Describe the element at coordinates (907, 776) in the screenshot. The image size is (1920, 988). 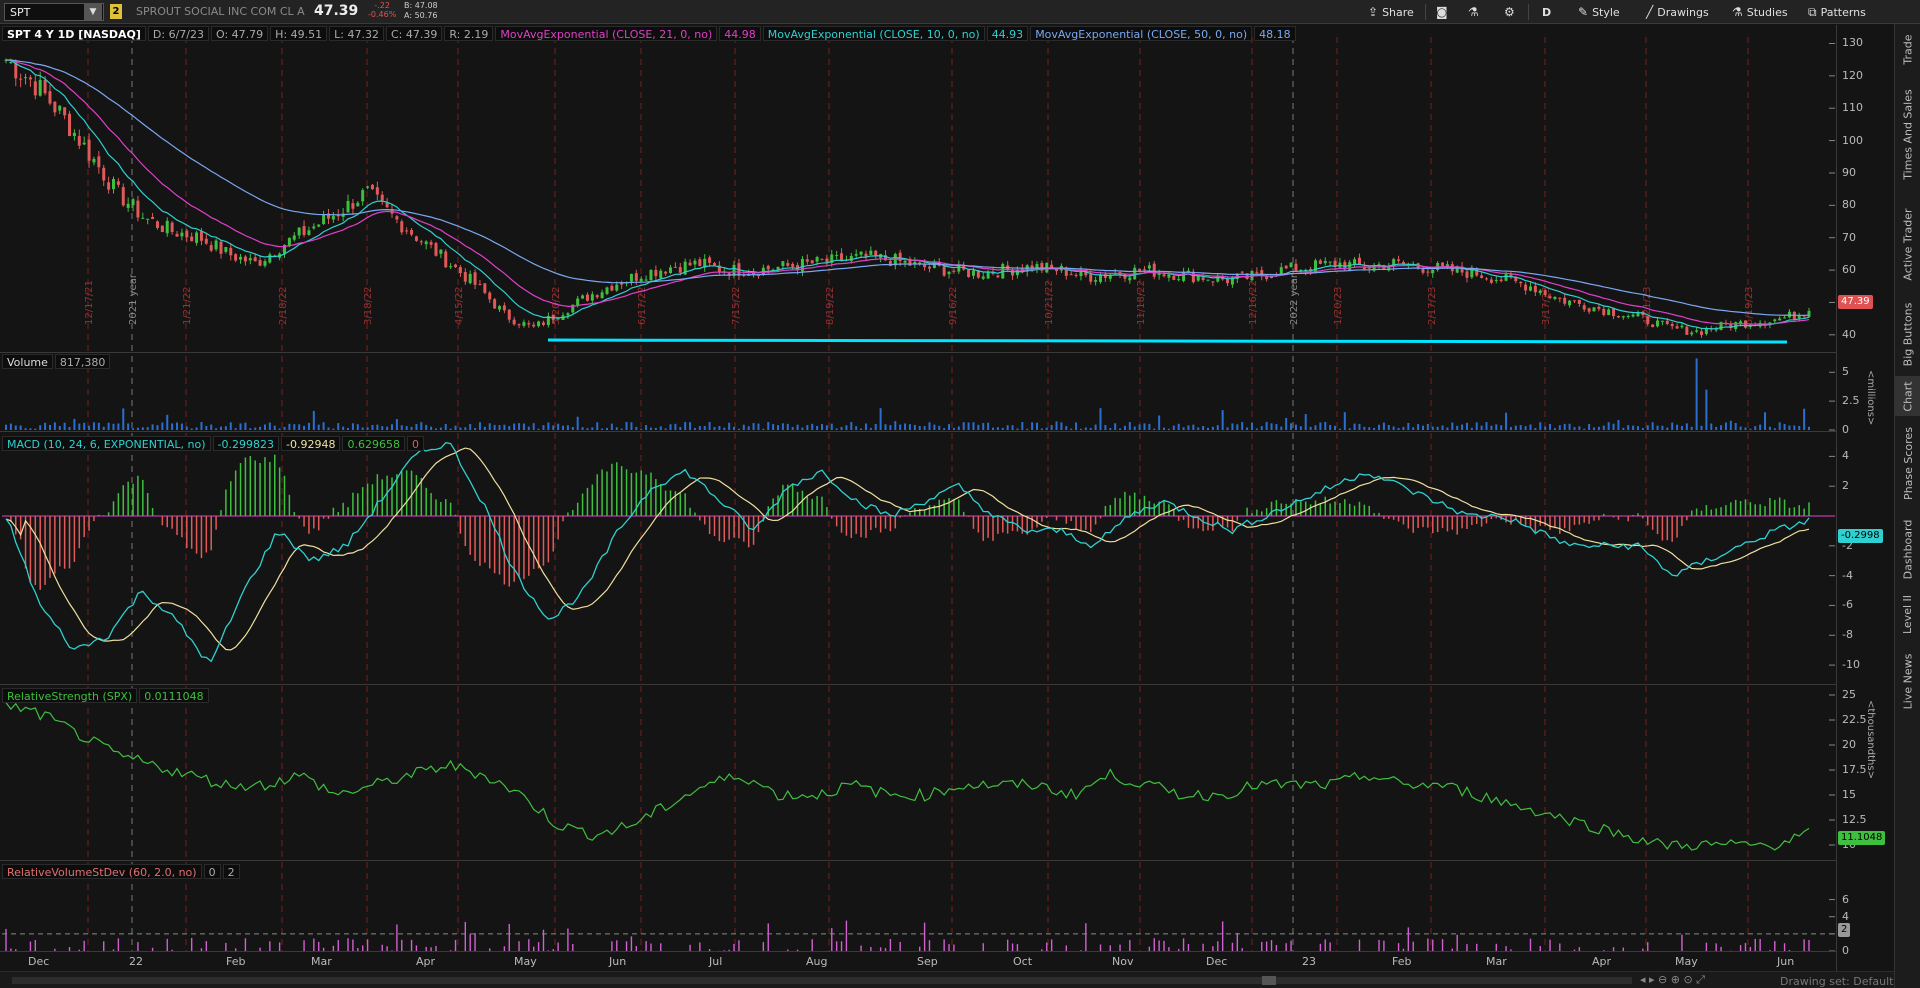
I see `relative-strength-line` at that location.